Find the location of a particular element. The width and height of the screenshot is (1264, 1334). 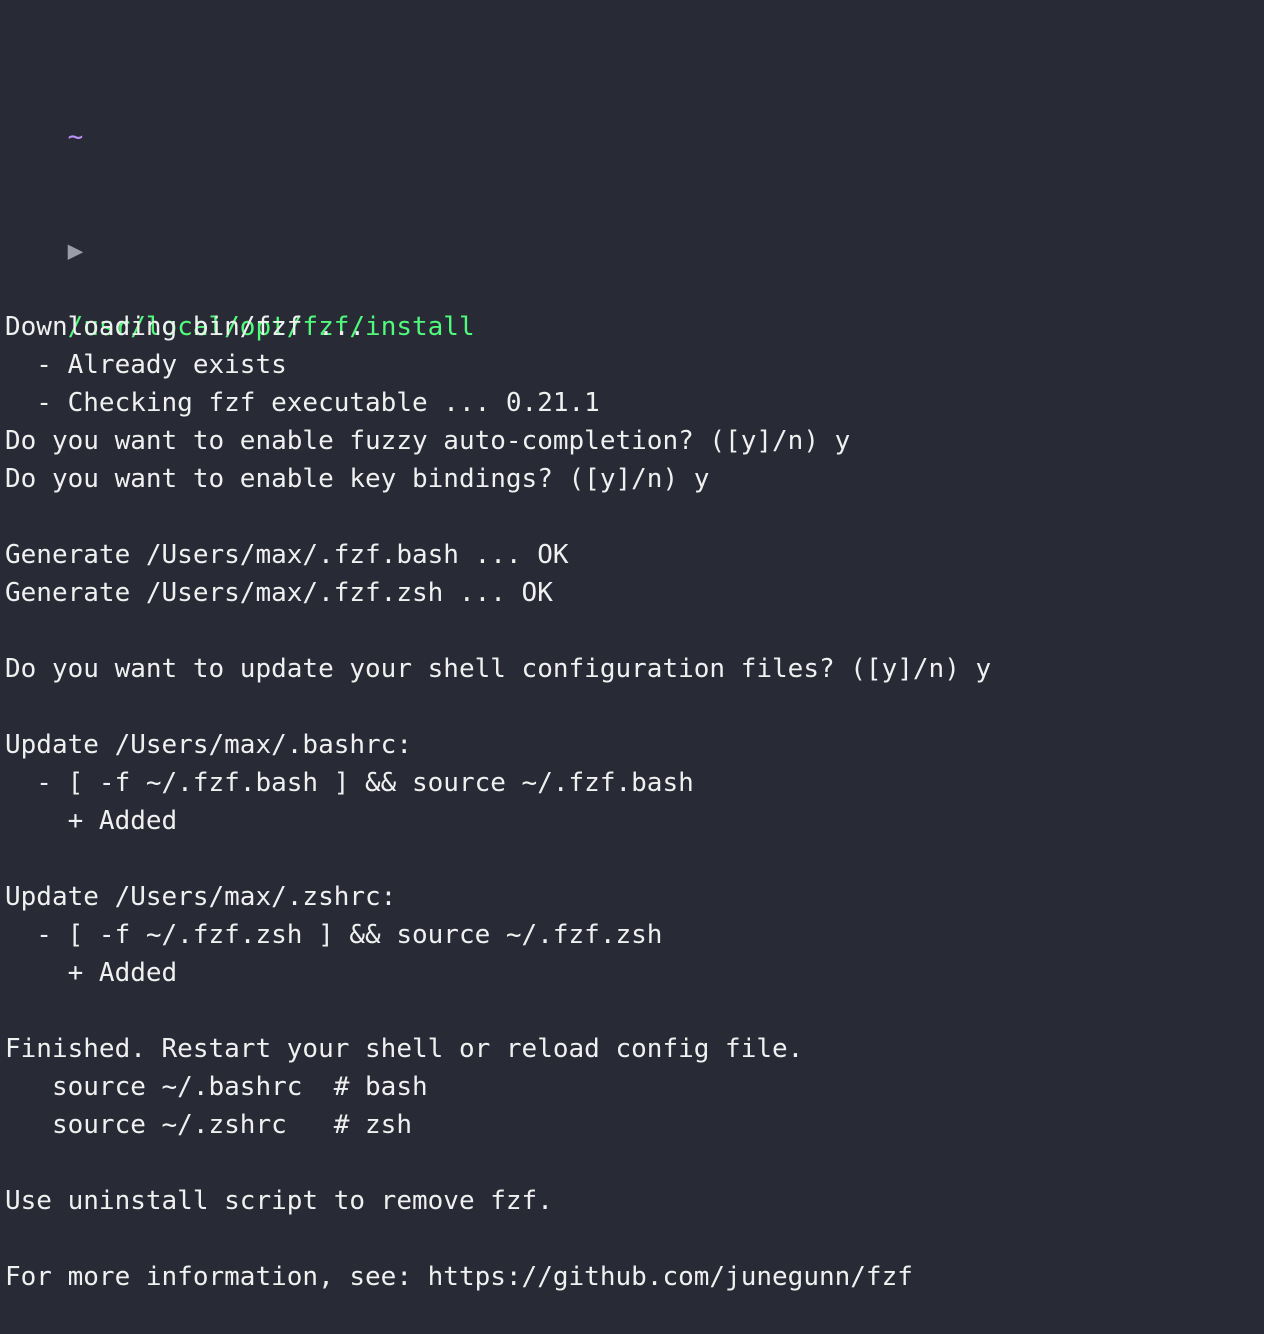

prompt-arrow-icon: ▶ is located at coordinates (75, 251).